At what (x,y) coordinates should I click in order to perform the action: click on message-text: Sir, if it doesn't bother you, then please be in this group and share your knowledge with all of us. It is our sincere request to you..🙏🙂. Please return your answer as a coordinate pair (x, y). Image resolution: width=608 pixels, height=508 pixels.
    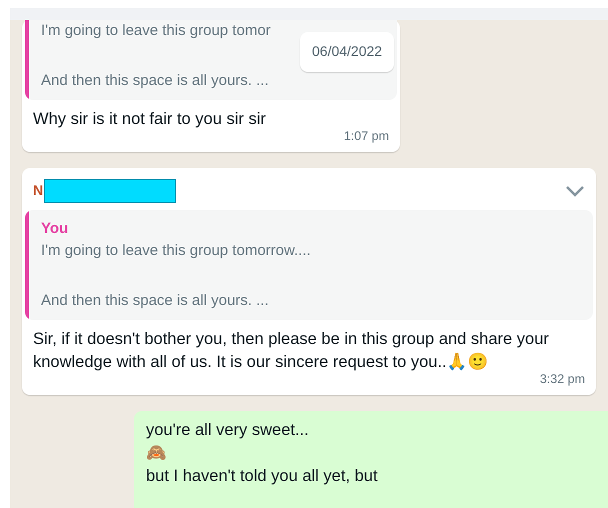
    Looking at the image, I should click on (291, 350).